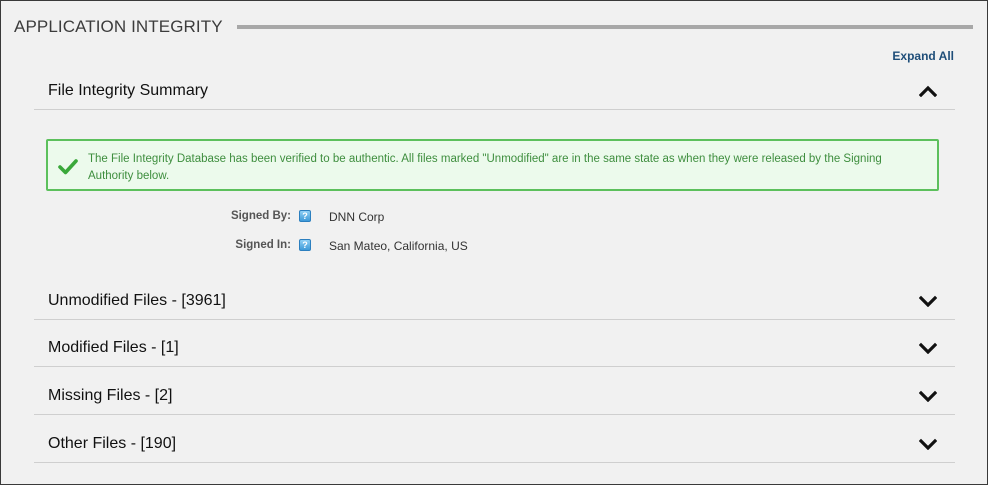  Describe the element at coordinates (494, 444) in the screenshot. I see `section-other-files: Other Files - [190]` at that location.